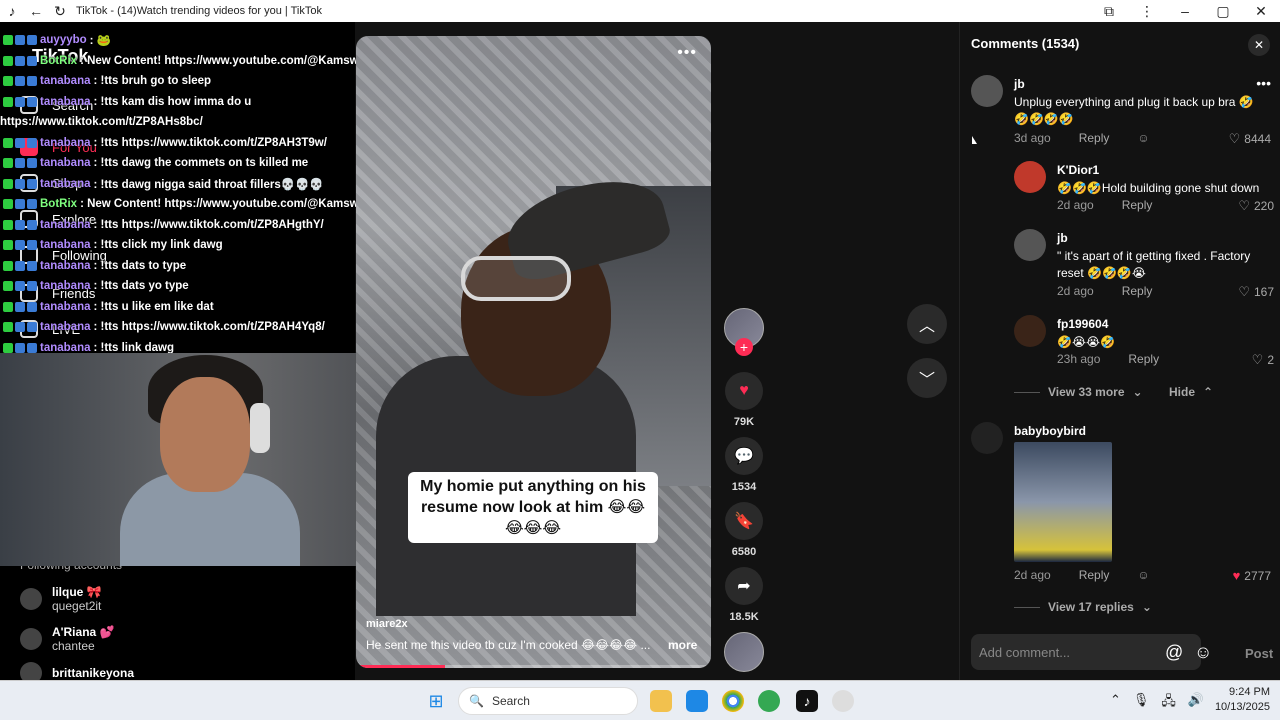 The width and height of the screenshot is (1280, 720). I want to click on comment-button: 💬 1534, so click(744, 465).